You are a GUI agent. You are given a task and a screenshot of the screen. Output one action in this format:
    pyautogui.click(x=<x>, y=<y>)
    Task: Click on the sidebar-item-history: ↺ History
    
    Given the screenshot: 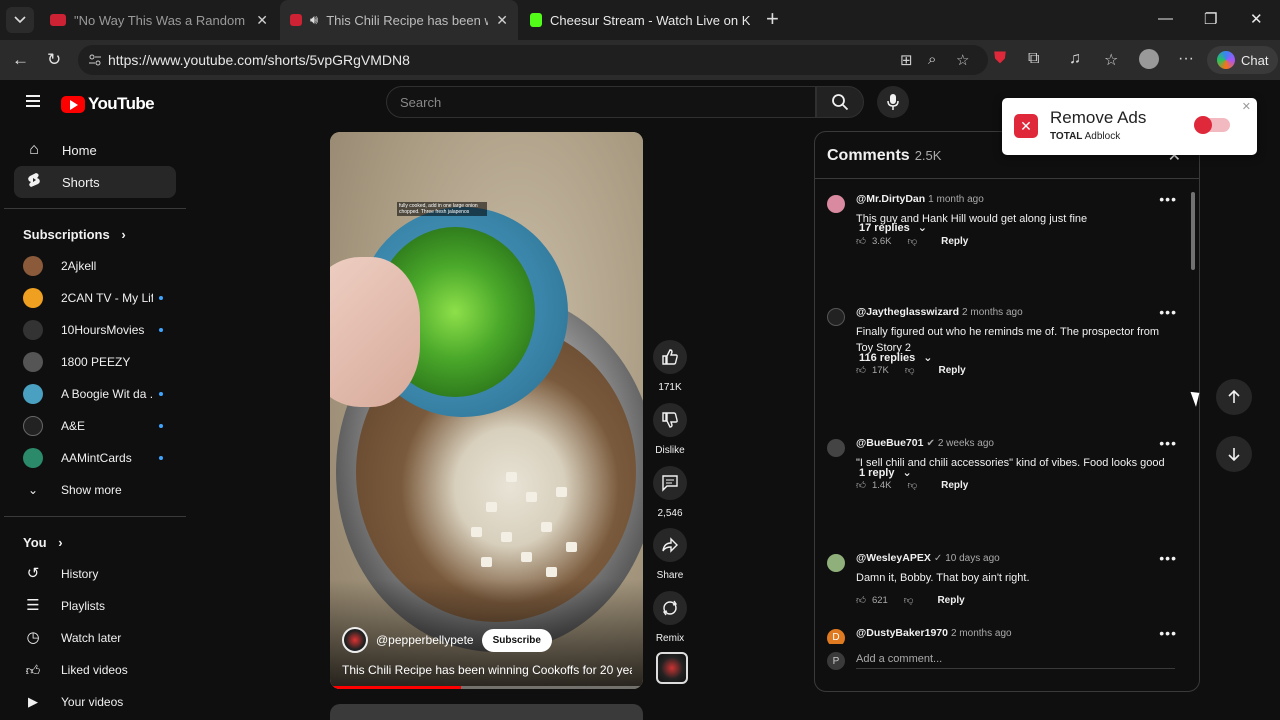 What is the action you would take?
    pyautogui.click(x=95, y=574)
    